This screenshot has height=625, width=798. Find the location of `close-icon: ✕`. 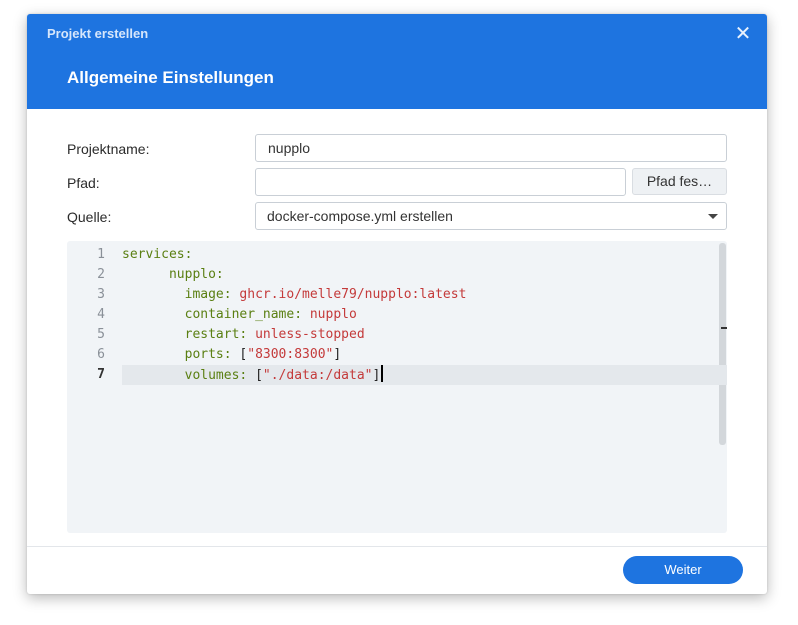

close-icon: ✕ is located at coordinates (743, 34).